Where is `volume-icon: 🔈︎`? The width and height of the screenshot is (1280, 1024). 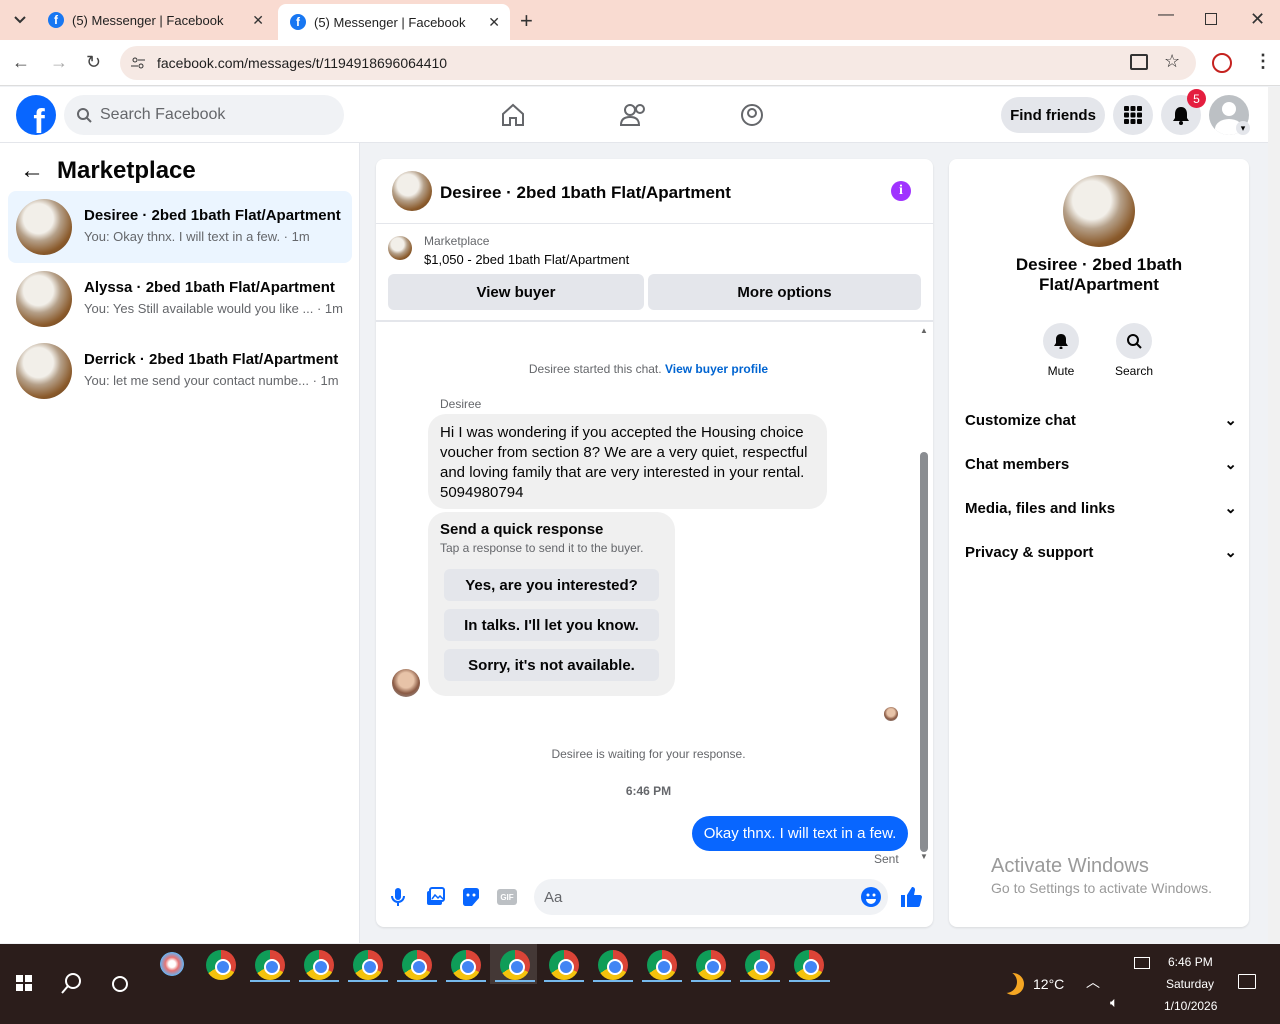
volume-icon: 🔈︎ is located at coordinates (1114, 1002).